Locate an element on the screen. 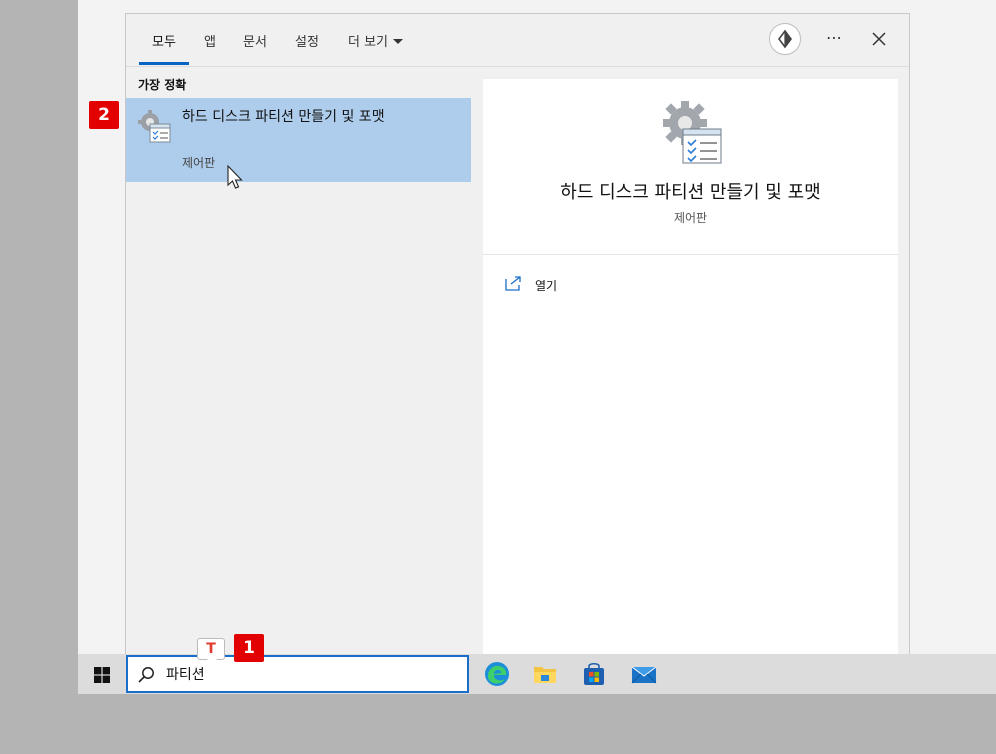  best-match-heading: 가장 정확 is located at coordinates (162, 85).